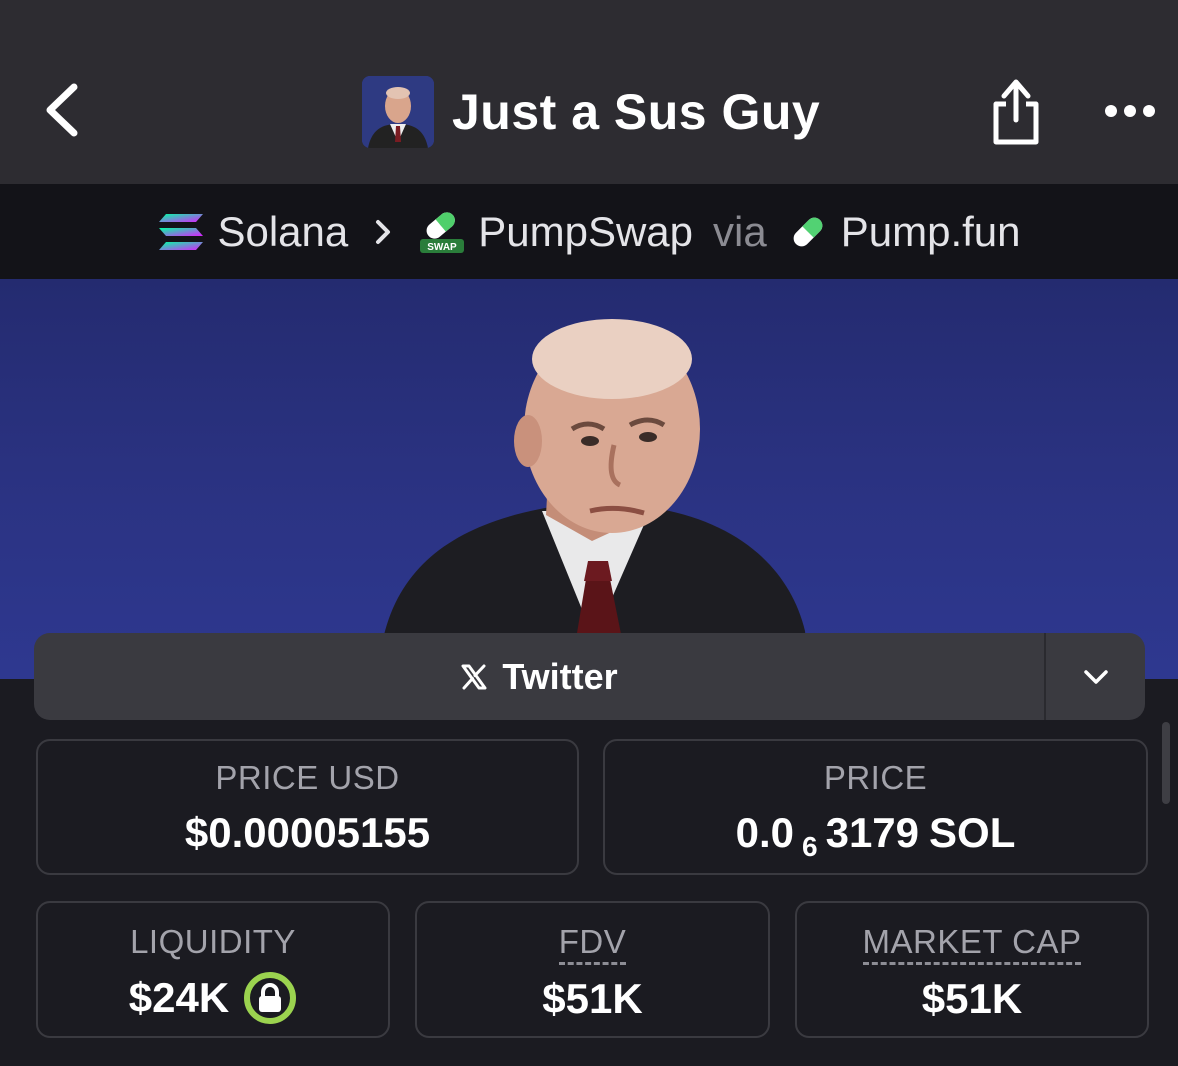 The width and height of the screenshot is (1178, 1066). What do you see at coordinates (808, 232) in the screenshot?
I see `pill-icon` at bounding box center [808, 232].